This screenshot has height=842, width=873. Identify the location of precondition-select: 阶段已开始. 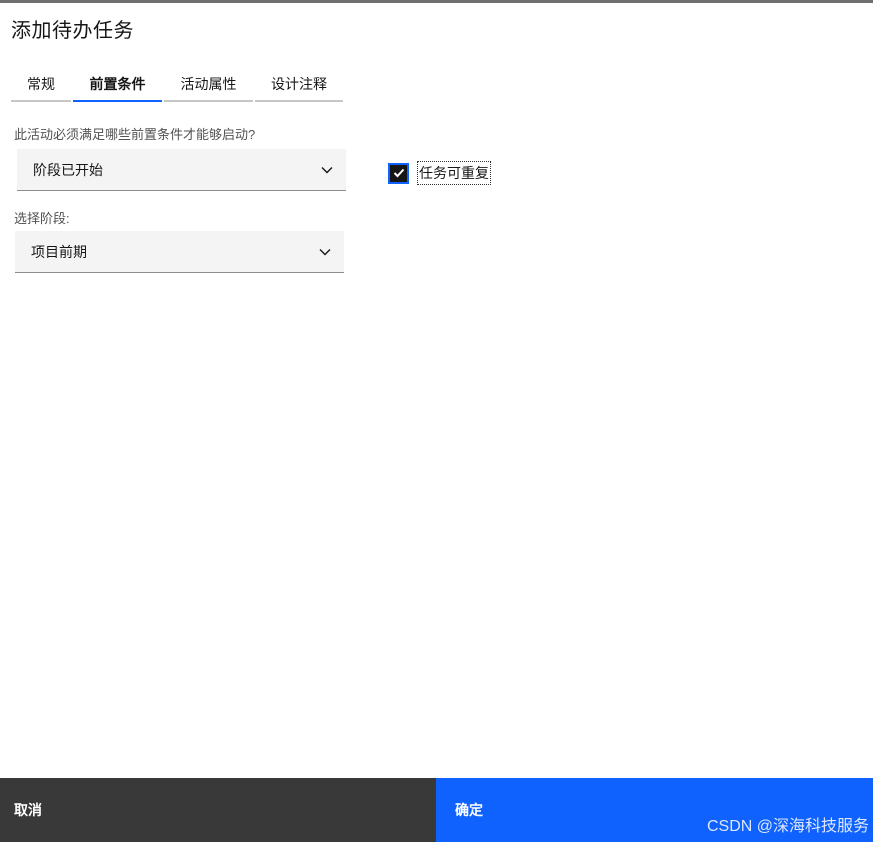
(181, 170).